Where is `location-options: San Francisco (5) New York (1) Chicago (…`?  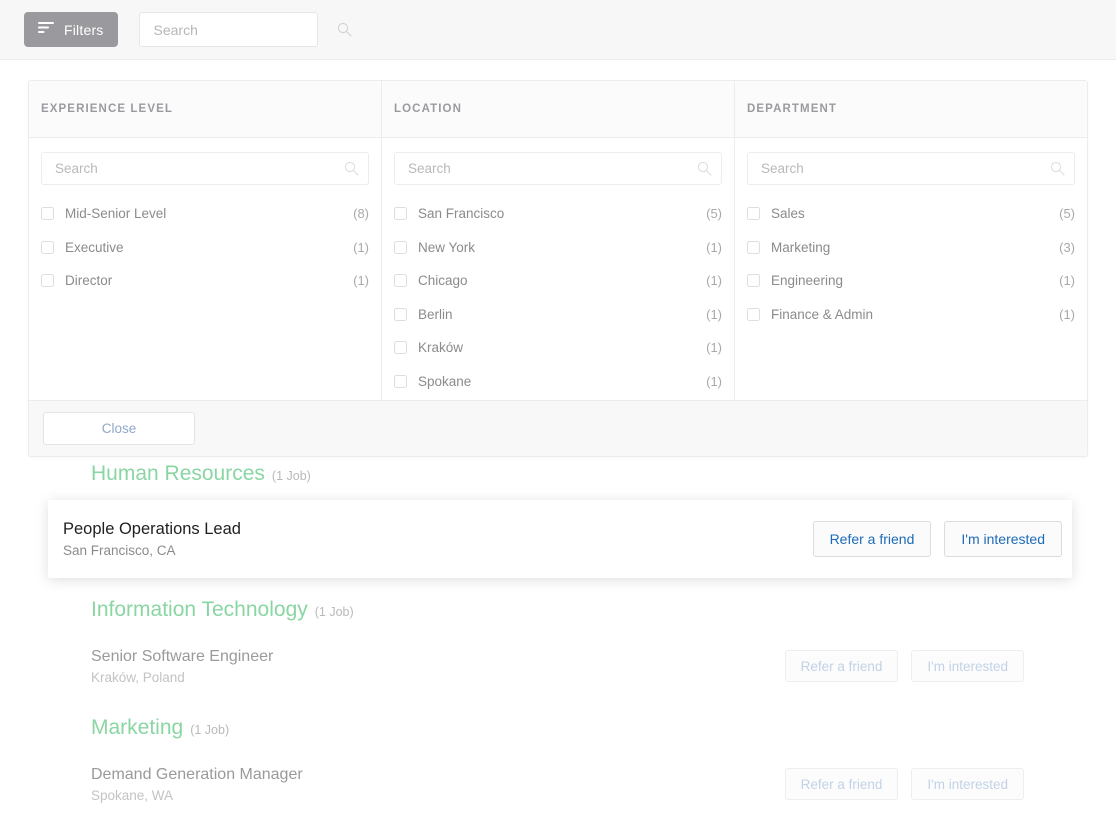
location-options: San Francisco (5) New York (1) Chicago (… is located at coordinates (558, 293).